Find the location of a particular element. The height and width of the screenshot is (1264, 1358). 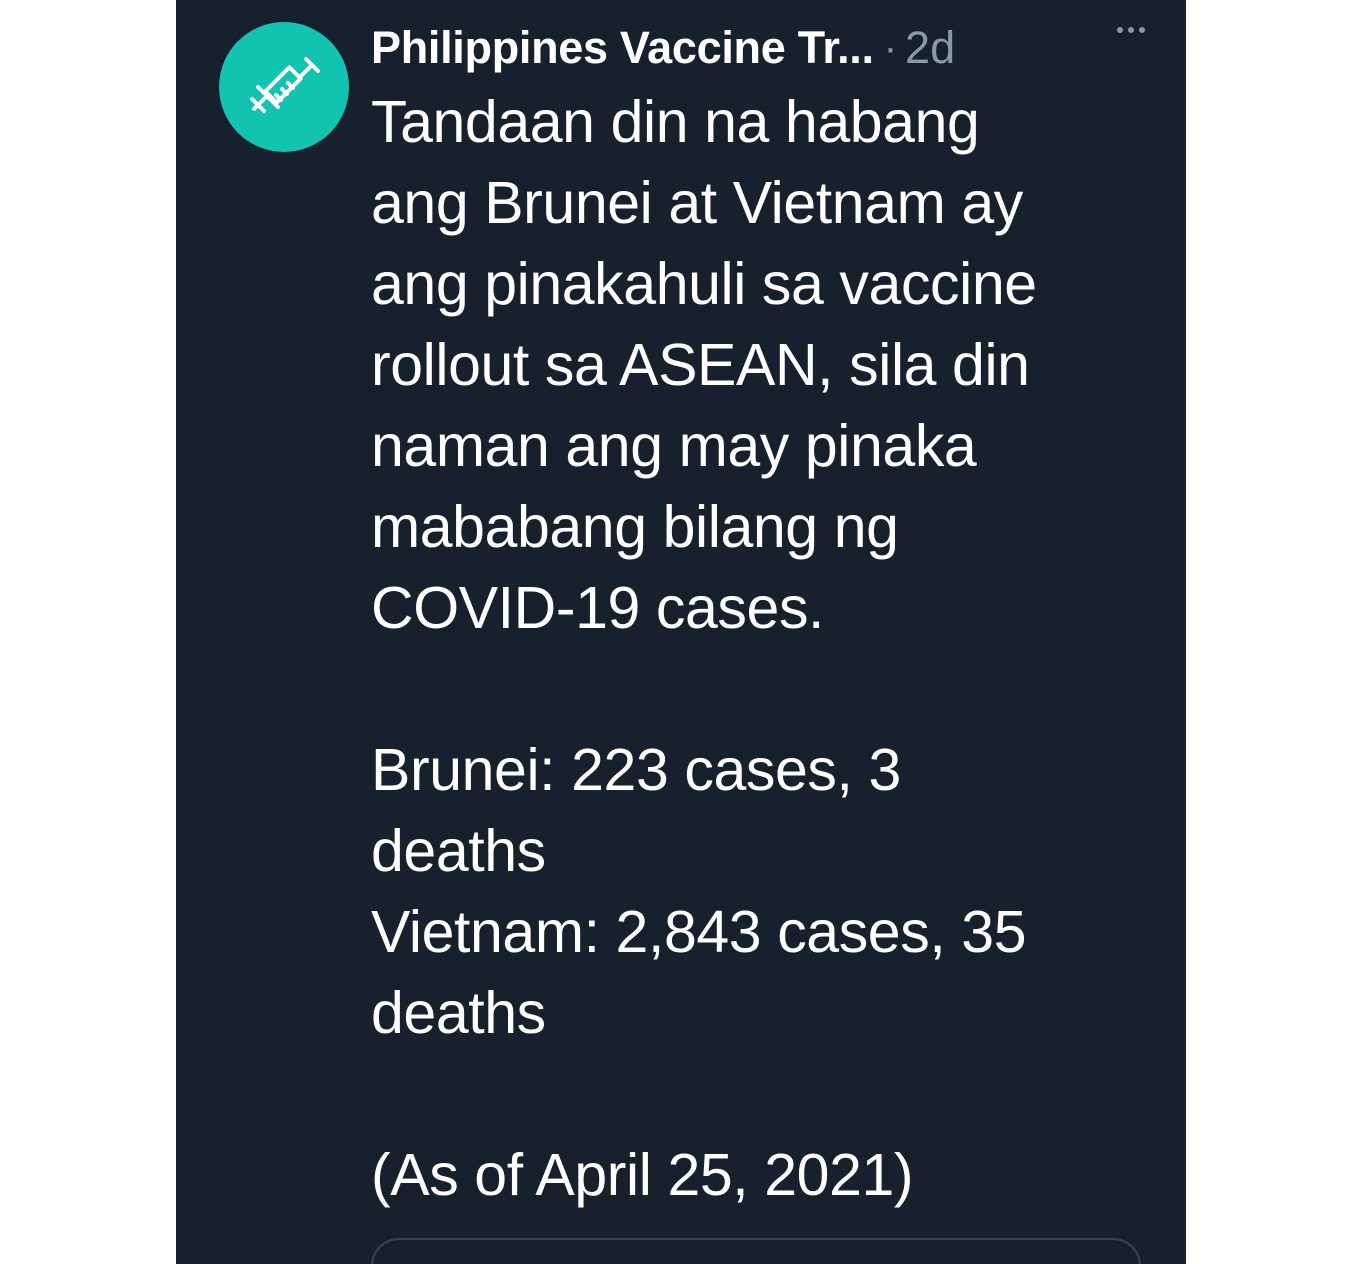

tweet-header: Philippines Vaccine Tr... · 2d is located at coordinates (766, 48).